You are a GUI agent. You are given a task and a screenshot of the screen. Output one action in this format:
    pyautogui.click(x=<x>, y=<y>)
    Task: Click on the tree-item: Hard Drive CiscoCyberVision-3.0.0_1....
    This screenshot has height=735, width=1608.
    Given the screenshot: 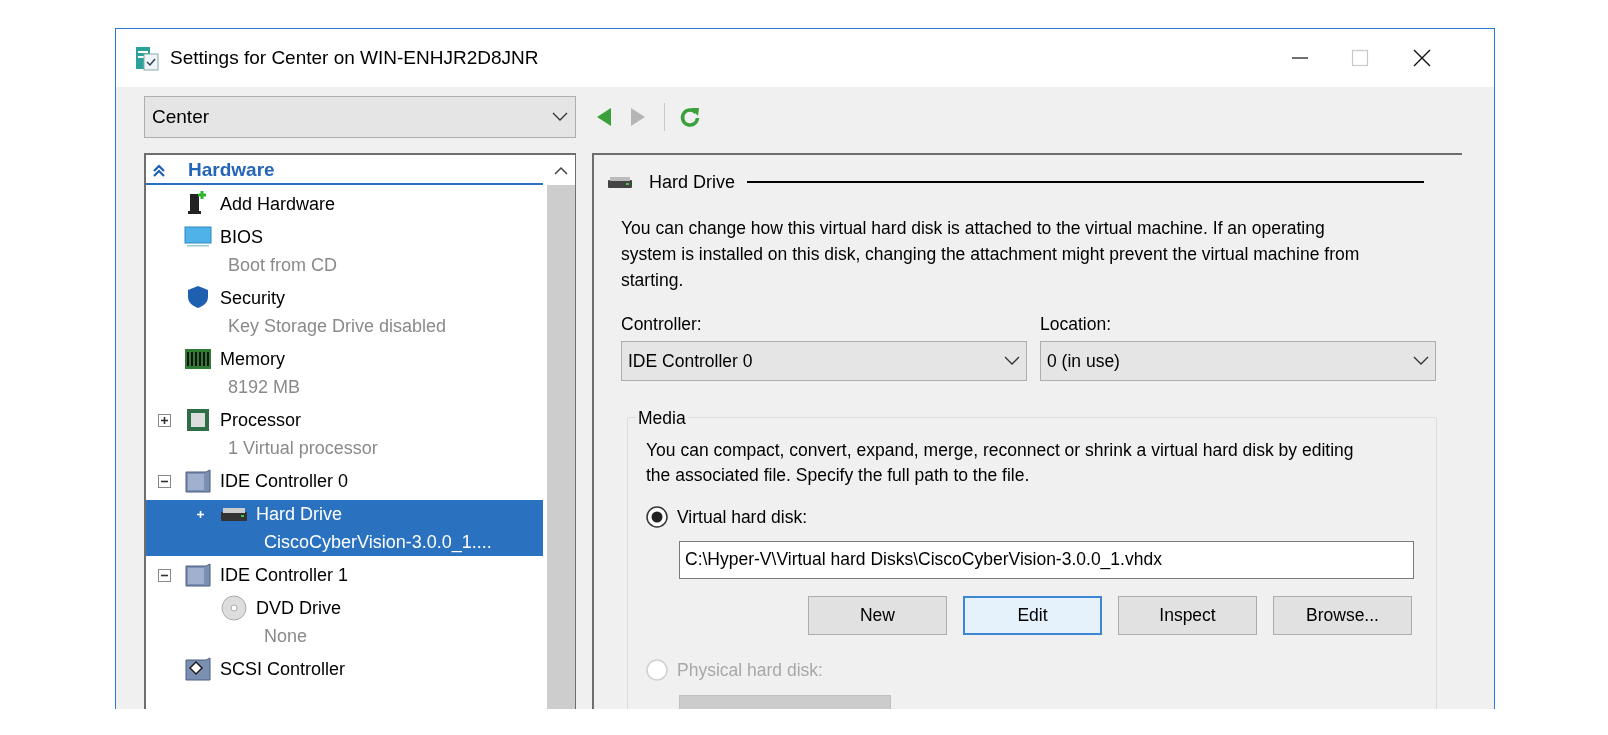 What is the action you would take?
    pyautogui.click(x=344, y=528)
    